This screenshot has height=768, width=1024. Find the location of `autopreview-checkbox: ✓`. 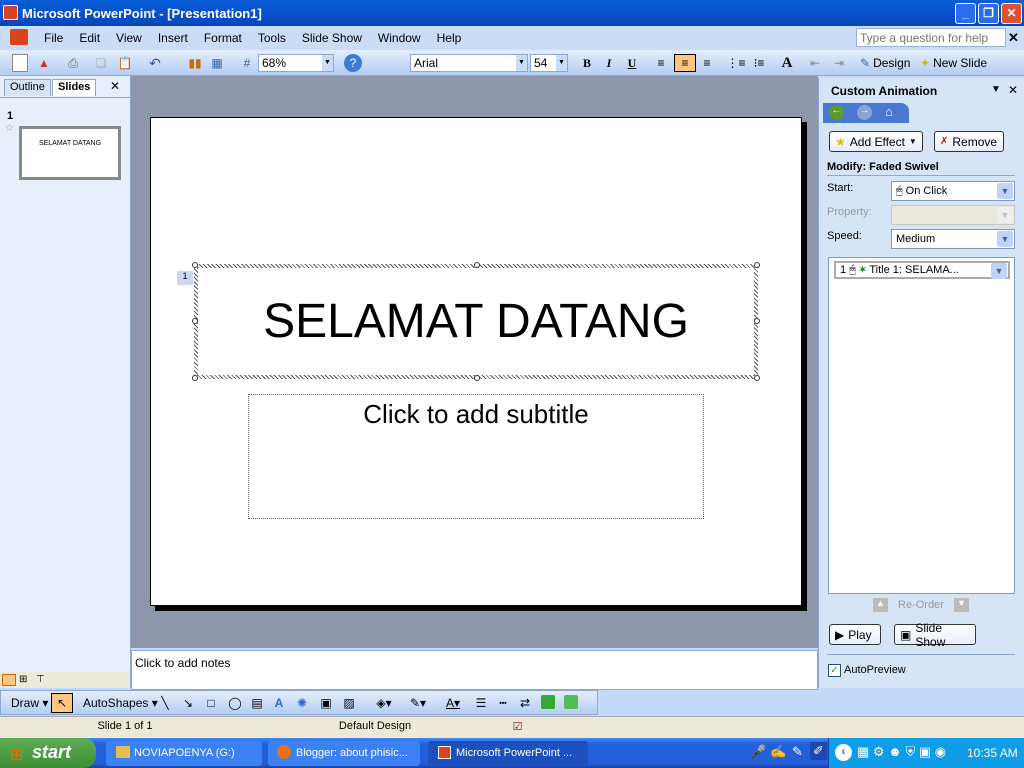

autopreview-checkbox: ✓ is located at coordinates (834, 670).